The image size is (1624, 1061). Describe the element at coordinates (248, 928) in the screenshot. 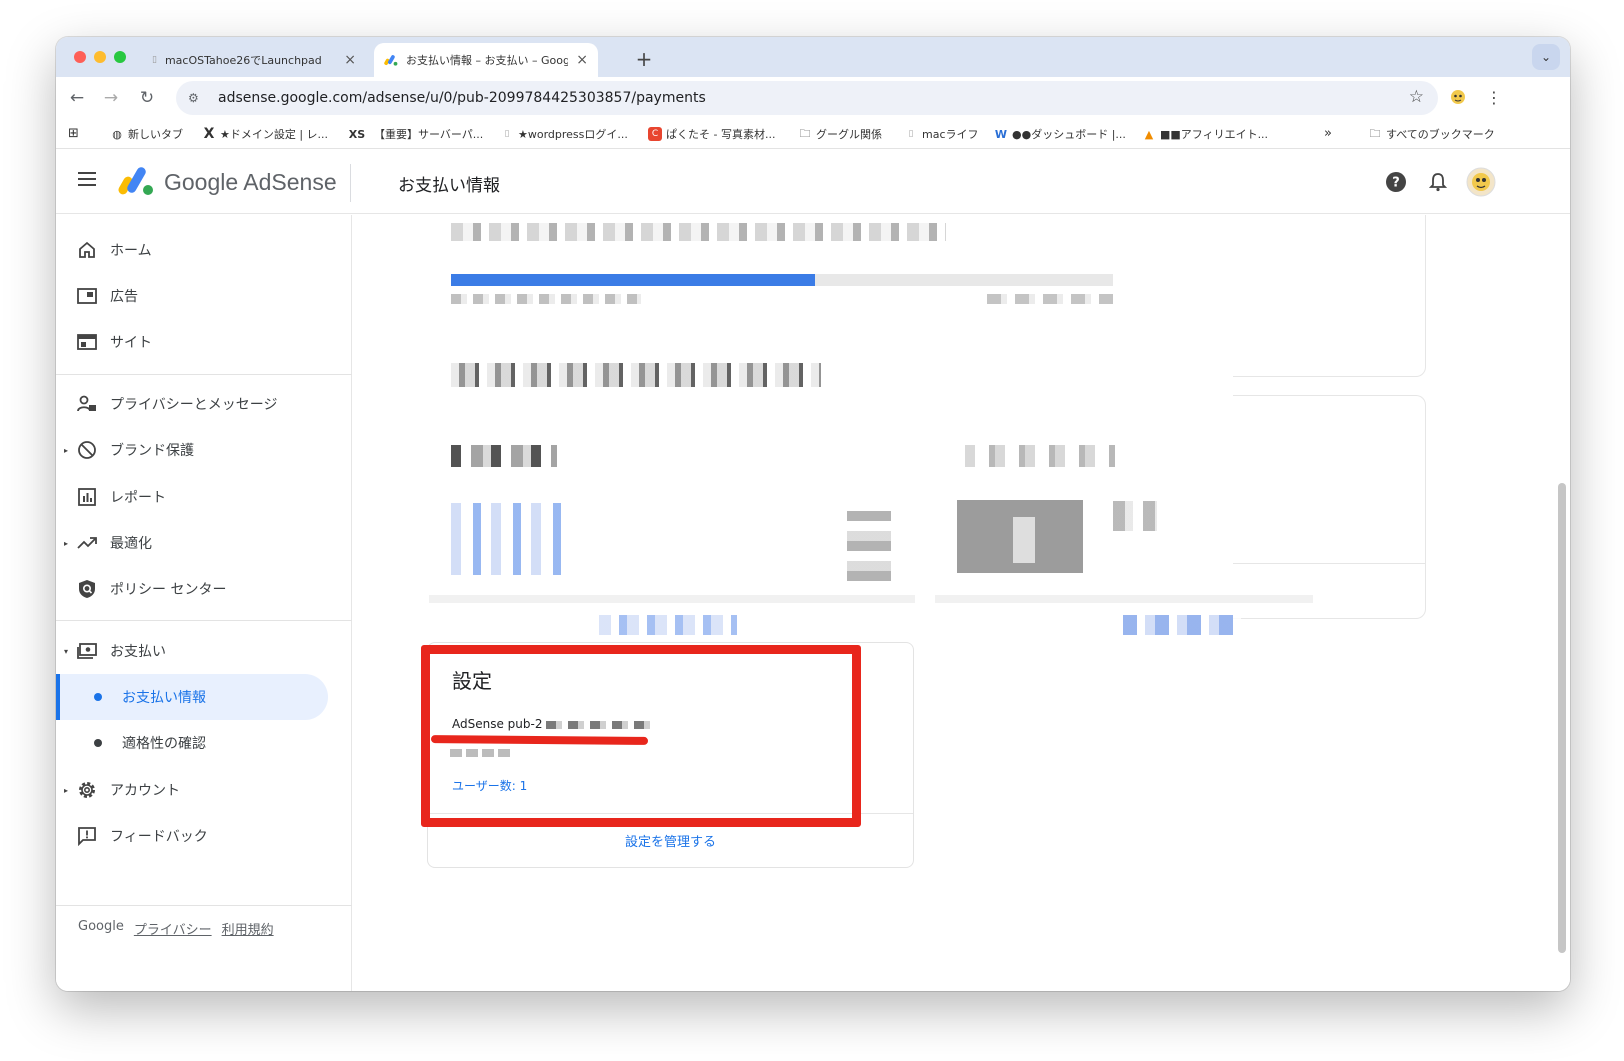

I see `footer-terms-link: 利用規約` at that location.